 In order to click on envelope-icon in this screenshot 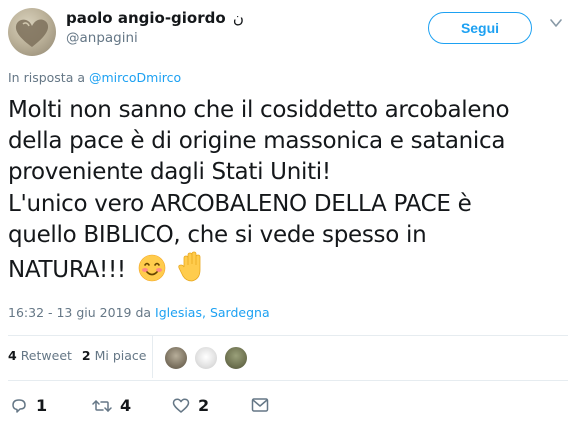, I will do `click(260, 405)`.